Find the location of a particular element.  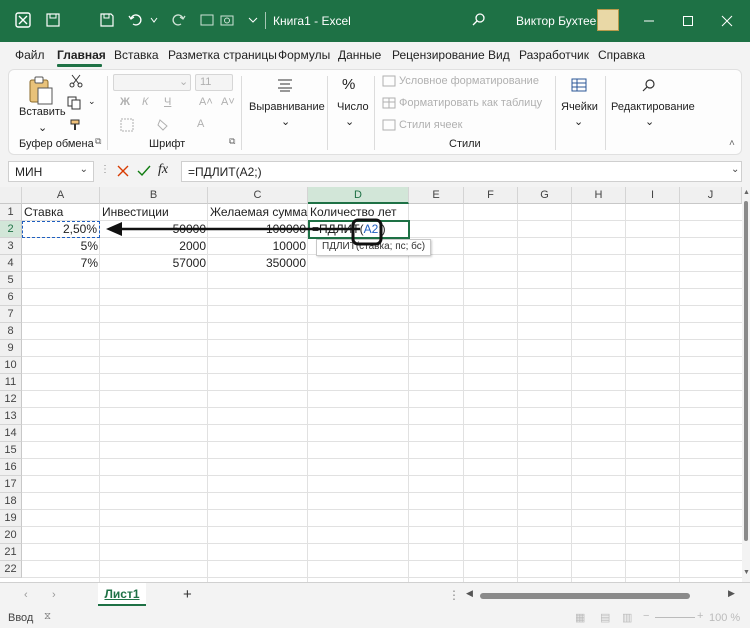

format-table-button: Форматировать как таблицу is located at coordinates (470, 103).